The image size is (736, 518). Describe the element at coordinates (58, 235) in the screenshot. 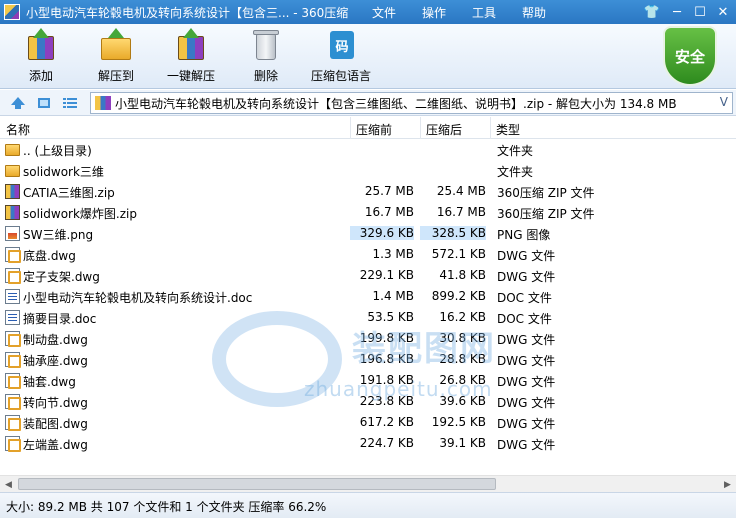

I see `file-name: SW三维.png` at that location.